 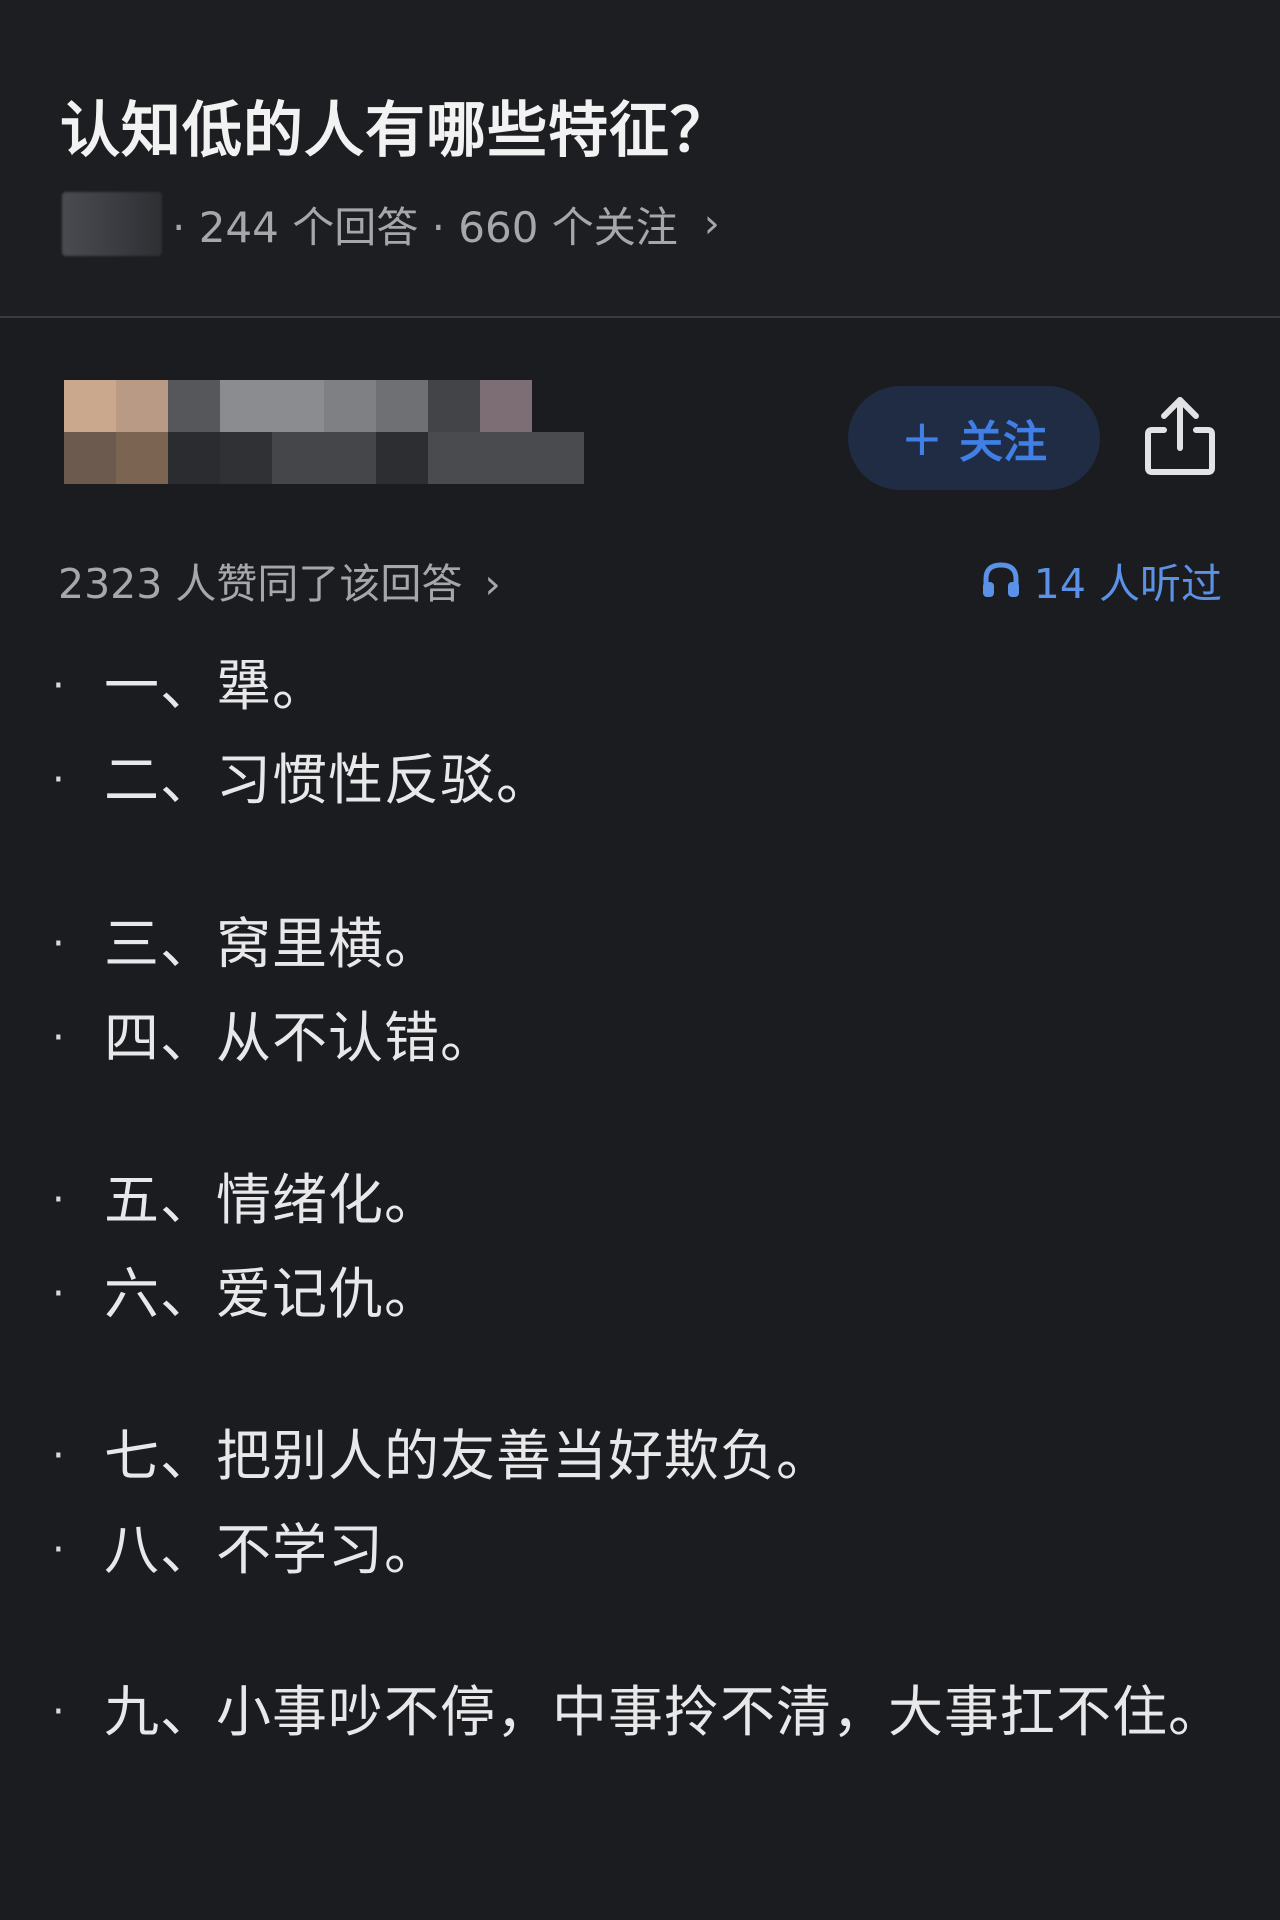 I want to click on list-item: · 四、从不认错。, so click(x=632, y=1038).